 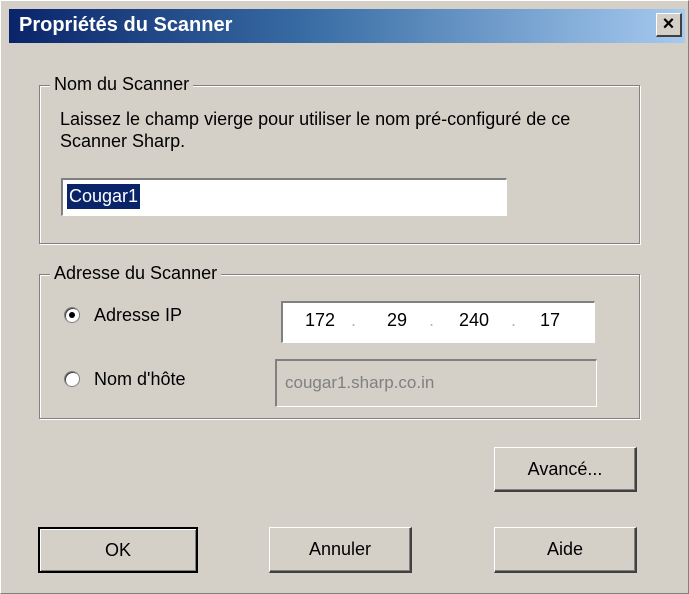 What do you see at coordinates (136, 273) in the screenshot?
I see `scanner-address-group-label: Adresse du Scanner` at bounding box center [136, 273].